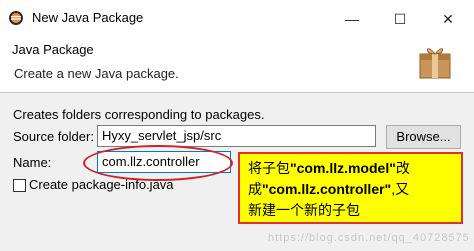 The width and height of the screenshot is (474, 251). Describe the element at coordinates (96, 73) in the screenshot. I see `banner-description: Create a new Java package.` at that location.